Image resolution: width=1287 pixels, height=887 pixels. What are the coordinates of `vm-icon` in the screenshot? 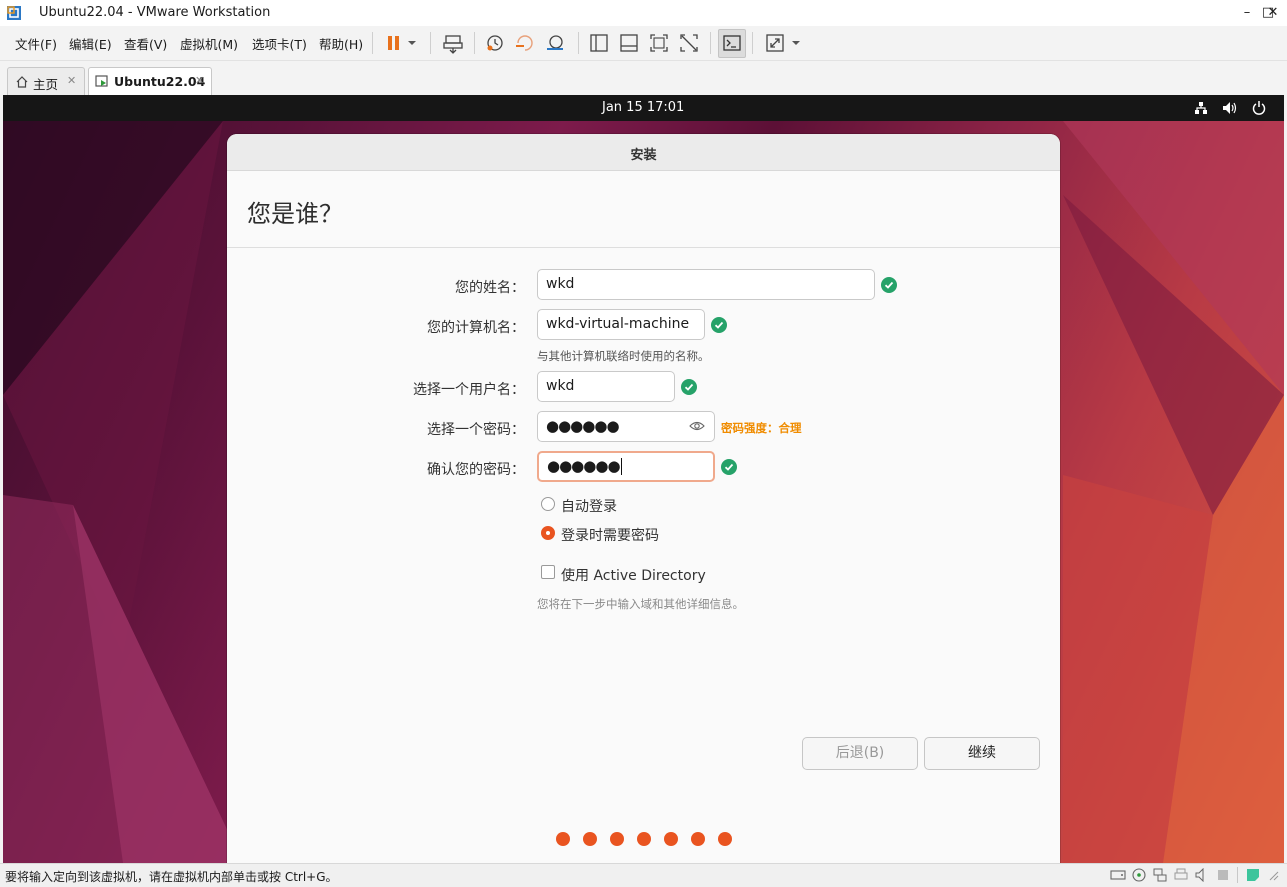 It's located at (101, 81).